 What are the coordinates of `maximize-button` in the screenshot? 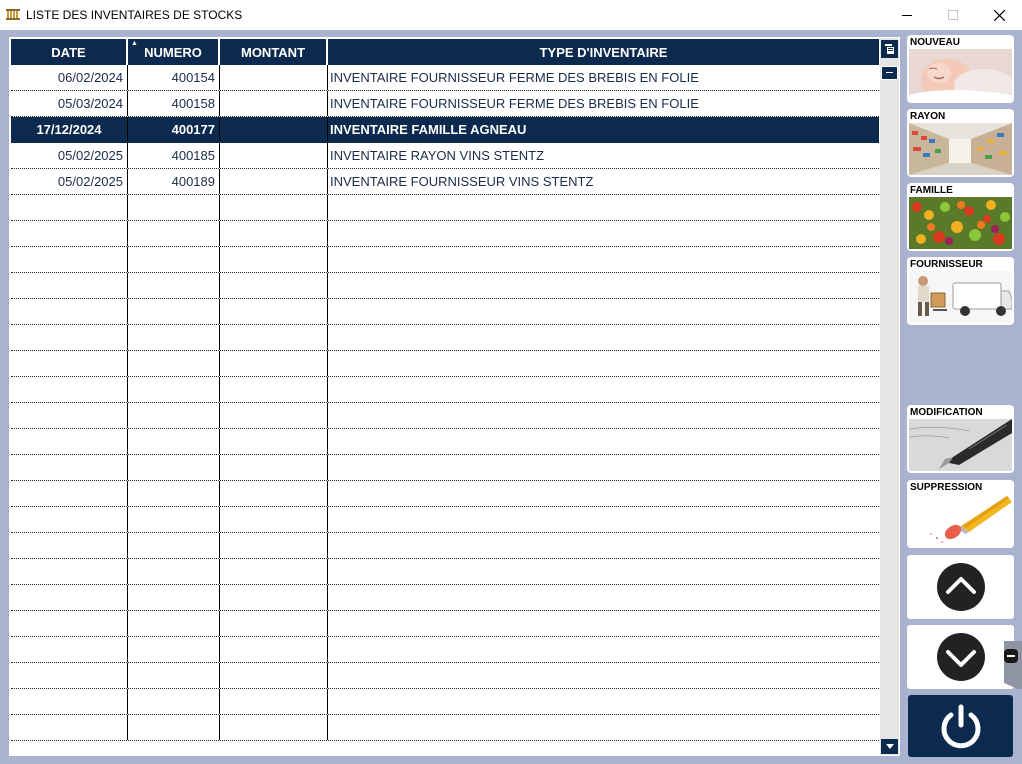 It's located at (953, 15).